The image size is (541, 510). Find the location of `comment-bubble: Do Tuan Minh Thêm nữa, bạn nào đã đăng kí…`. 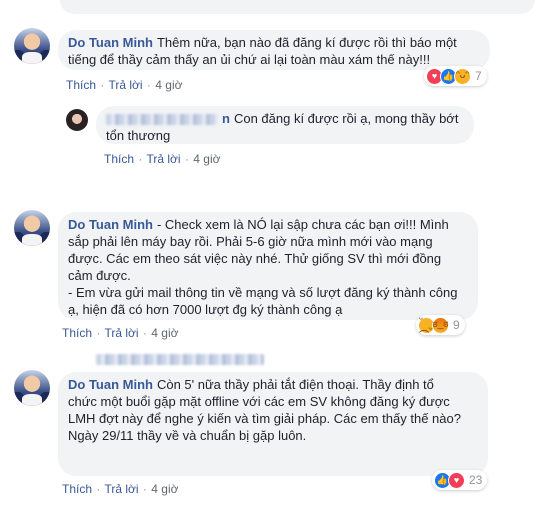

comment-bubble: Do Tuan Minh Thêm nữa, bạn nào đã đăng kí… is located at coordinates (274, 50).